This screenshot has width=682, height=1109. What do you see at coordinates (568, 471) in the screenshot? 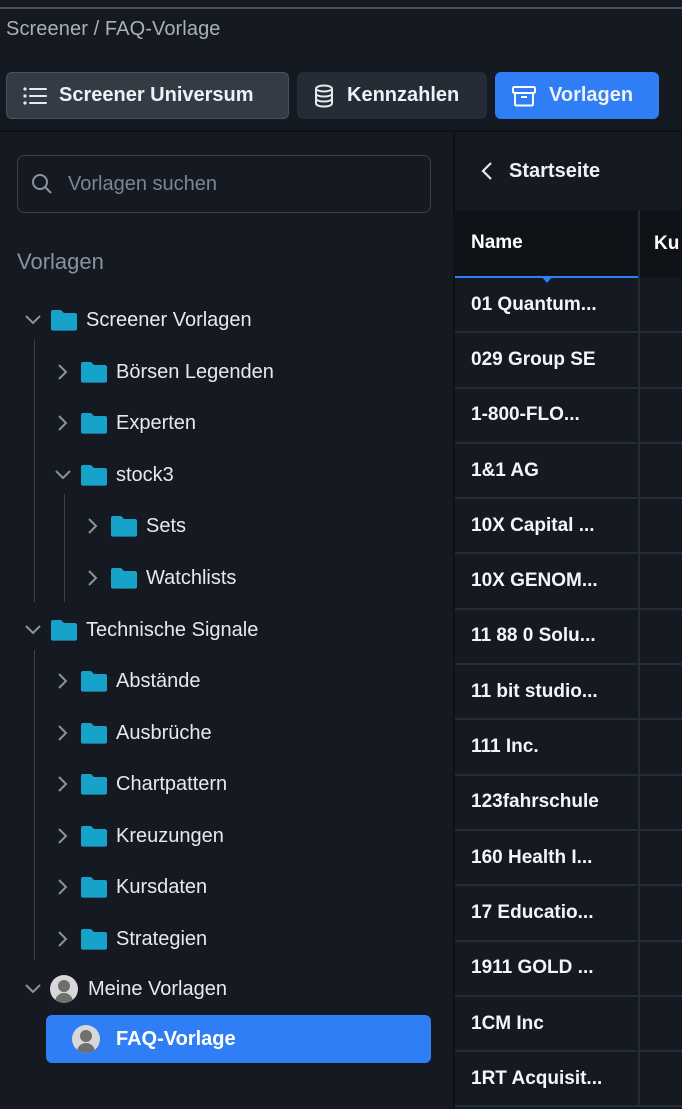
I see `table-row: 1&1 AG` at bounding box center [568, 471].